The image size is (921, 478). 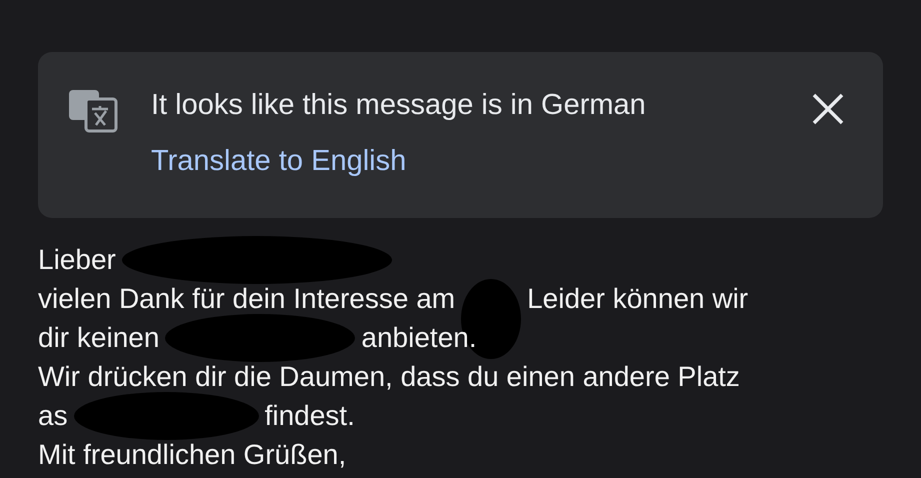 I want to click on translate-link: Translate to English, so click(x=278, y=161).